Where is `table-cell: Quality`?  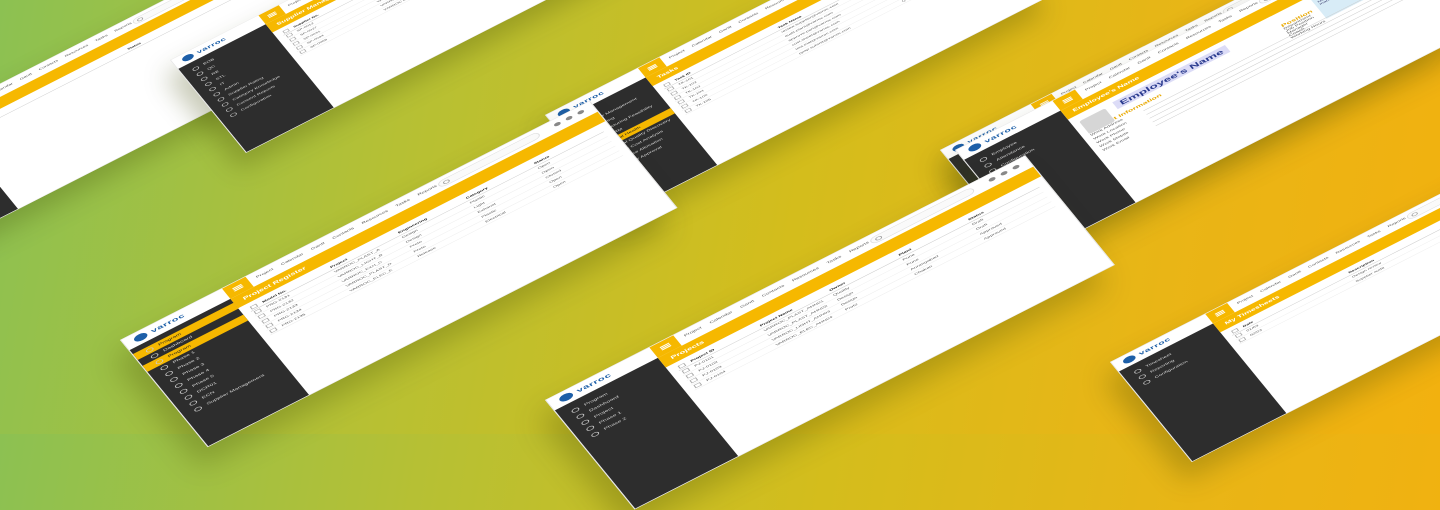 table-cell: Quality is located at coordinates (953, 1).